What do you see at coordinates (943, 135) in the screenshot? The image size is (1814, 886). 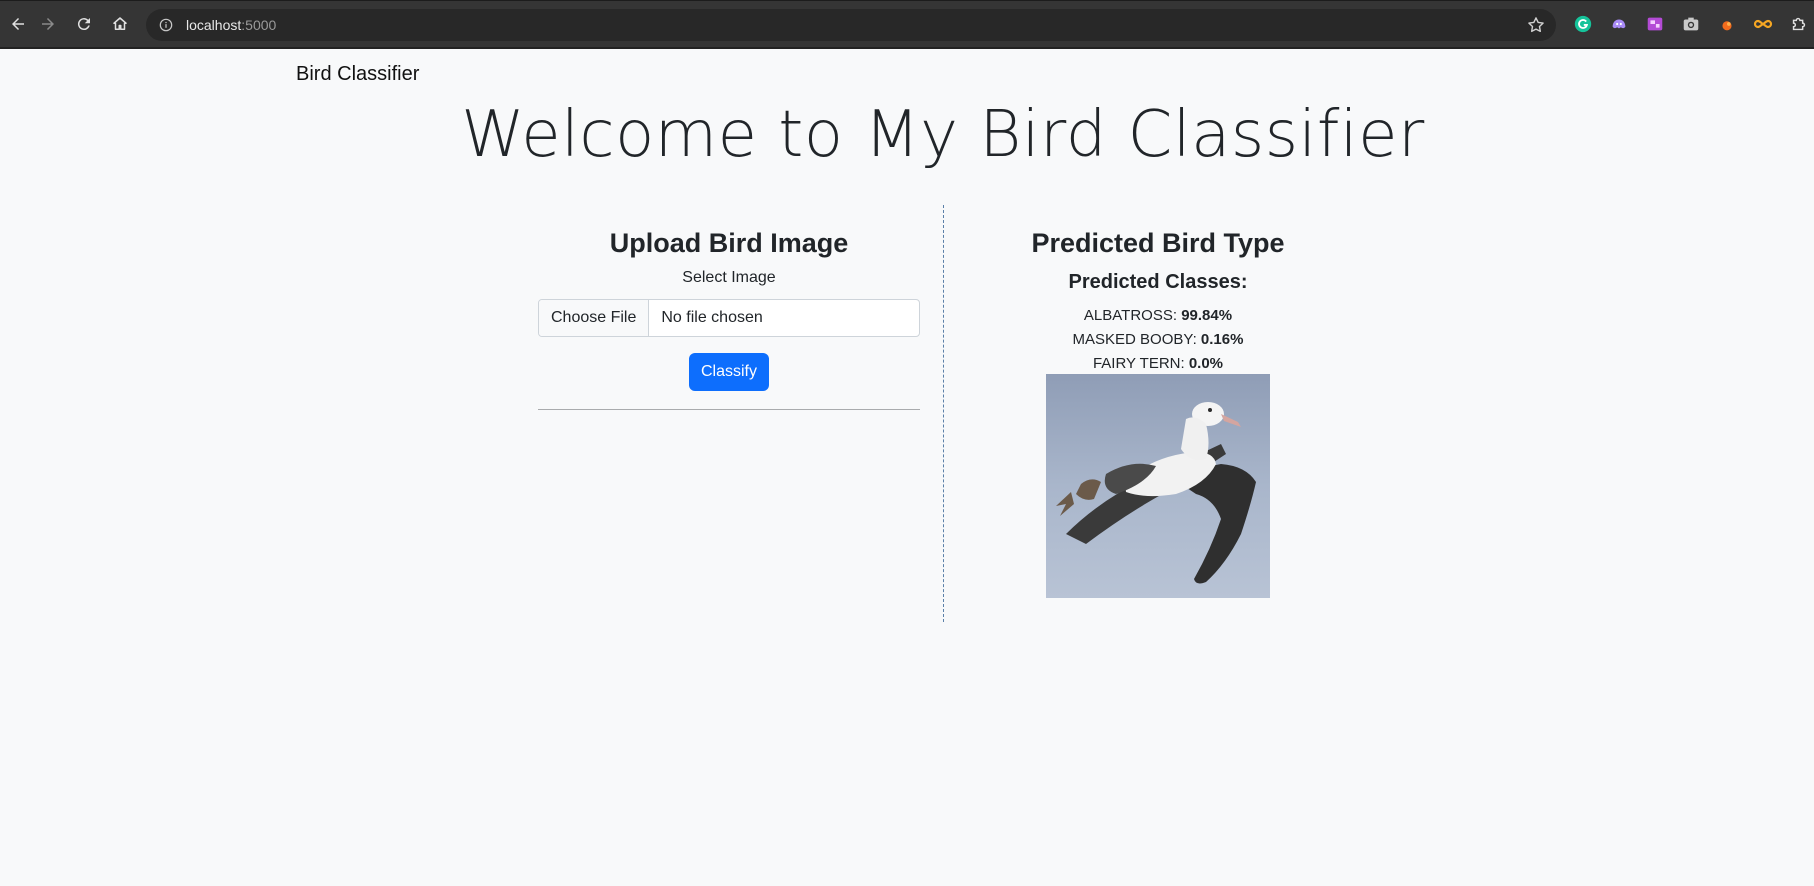 I see `page-title: Welcome to My Bird Classifier` at bounding box center [943, 135].